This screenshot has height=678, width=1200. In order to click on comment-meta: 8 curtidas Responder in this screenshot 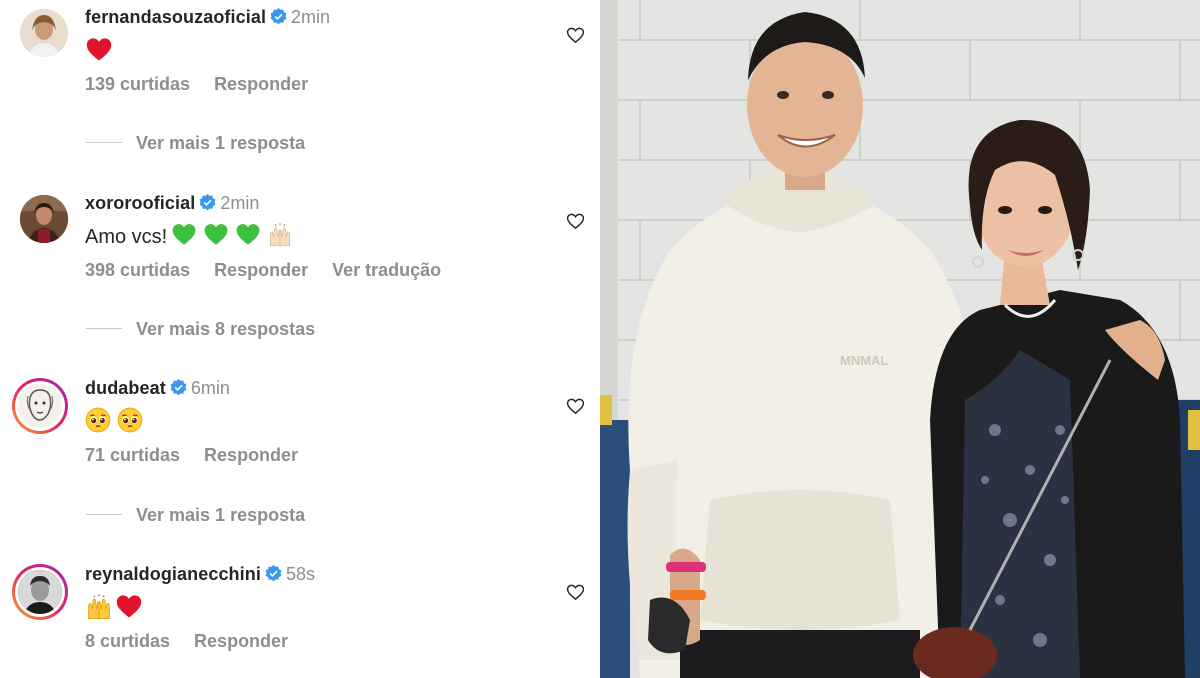, I will do `click(198, 641)`.